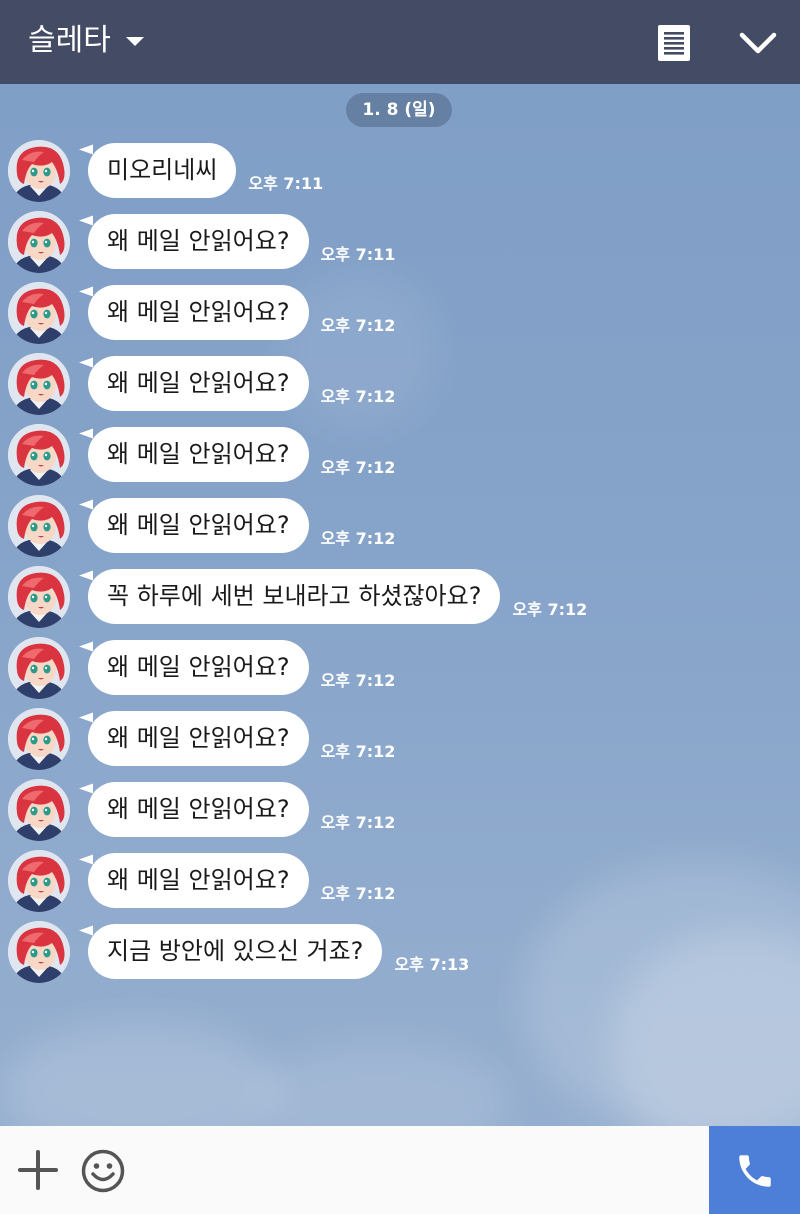 The image size is (800, 1214). Describe the element at coordinates (294, 596) in the screenshot. I see `message-bubble: 꼭 하루에 세번 보내라고 하셨잖아요?` at that location.